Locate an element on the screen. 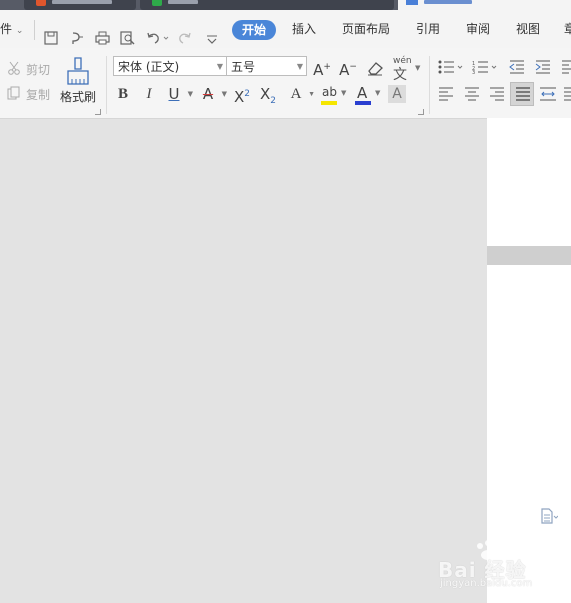 This screenshot has height=603, width=571. font-name-select: 宋体 (正文) ▼ is located at coordinates (170, 66).